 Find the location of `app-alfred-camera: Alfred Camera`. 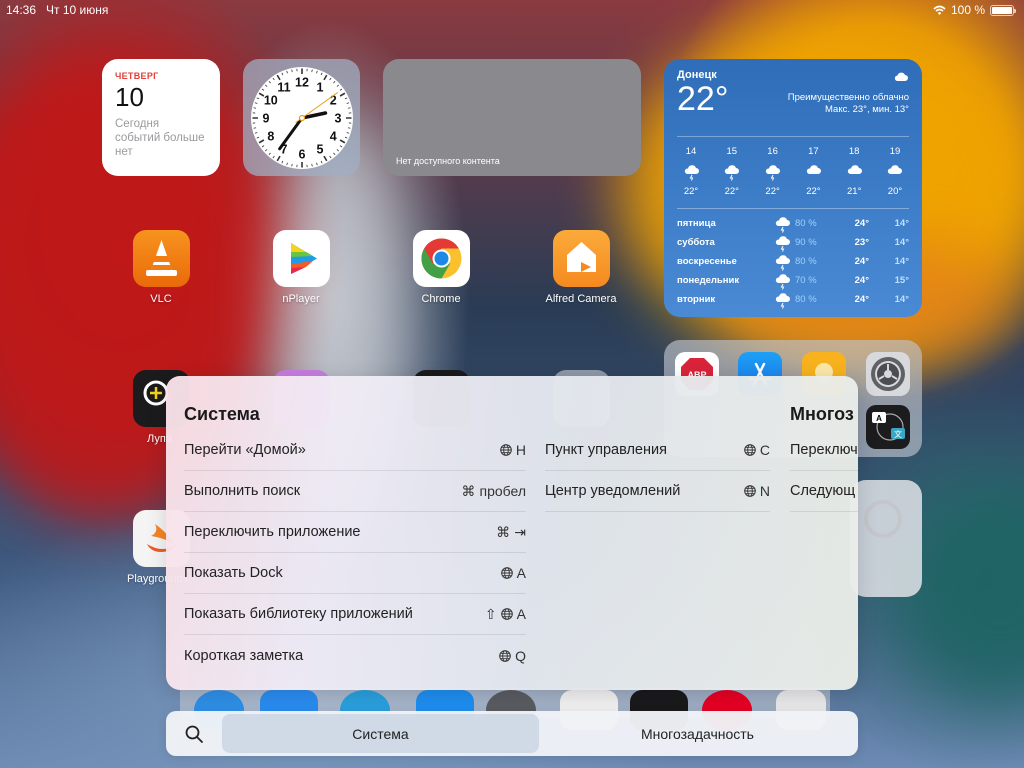

app-alfred-camera: Alfred Camera is located at coordinates (581, 267).